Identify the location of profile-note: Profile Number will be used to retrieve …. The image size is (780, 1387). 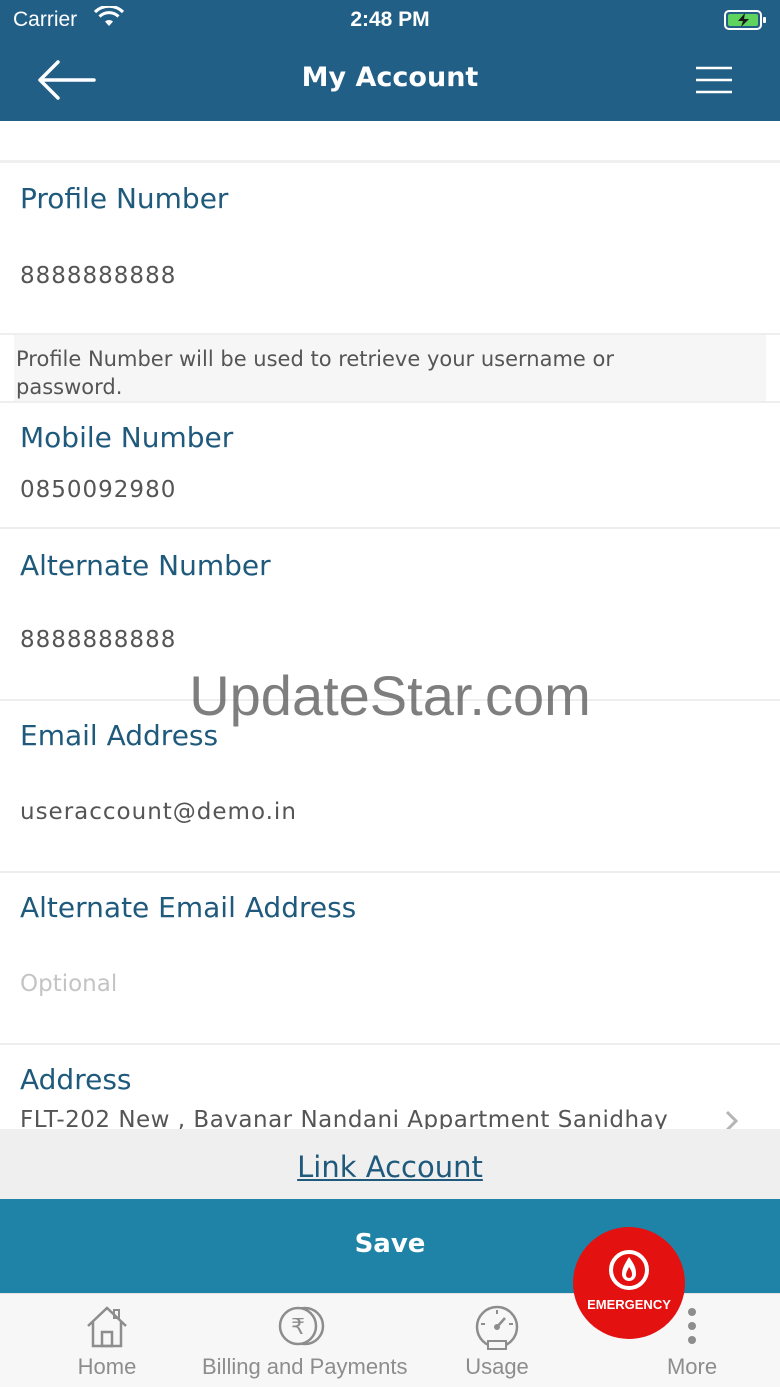
(390, 368).